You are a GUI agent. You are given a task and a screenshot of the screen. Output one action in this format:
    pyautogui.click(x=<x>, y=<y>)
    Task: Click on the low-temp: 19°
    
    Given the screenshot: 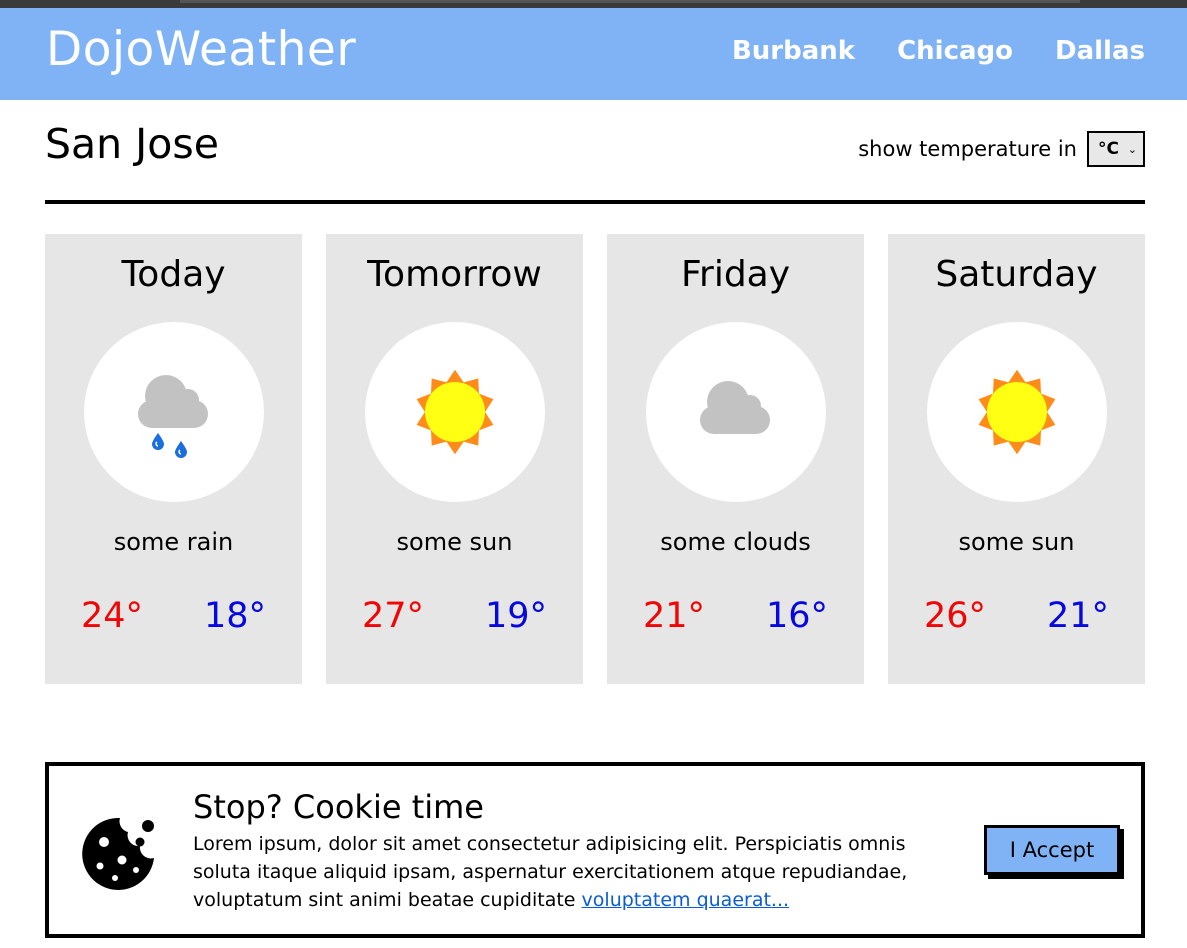 What is the action you would take?
    pyautogui.click(x=515, y=616)
    